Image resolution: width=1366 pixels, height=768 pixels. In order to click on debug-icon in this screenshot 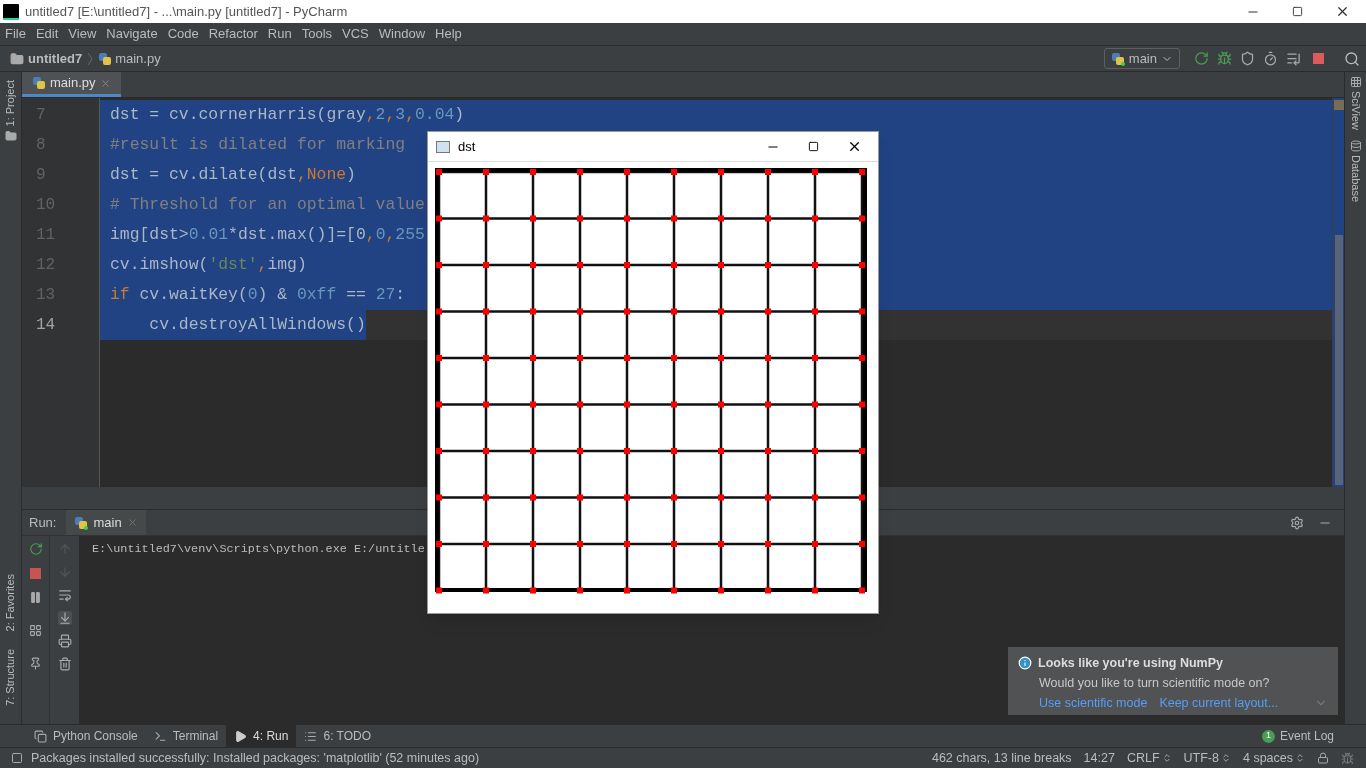, I will do `click(1224, 58)`.